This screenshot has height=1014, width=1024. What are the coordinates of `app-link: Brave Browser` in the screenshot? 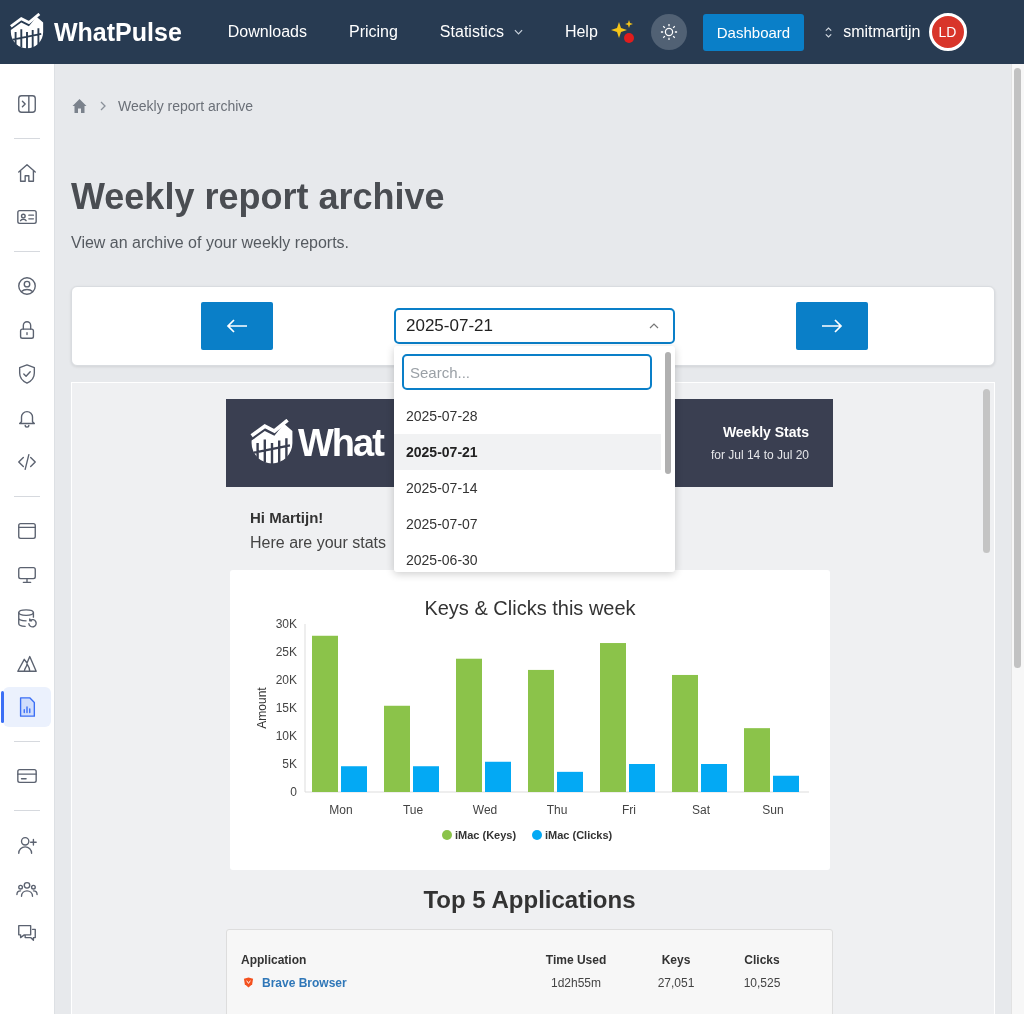 It's located at (304, 982).